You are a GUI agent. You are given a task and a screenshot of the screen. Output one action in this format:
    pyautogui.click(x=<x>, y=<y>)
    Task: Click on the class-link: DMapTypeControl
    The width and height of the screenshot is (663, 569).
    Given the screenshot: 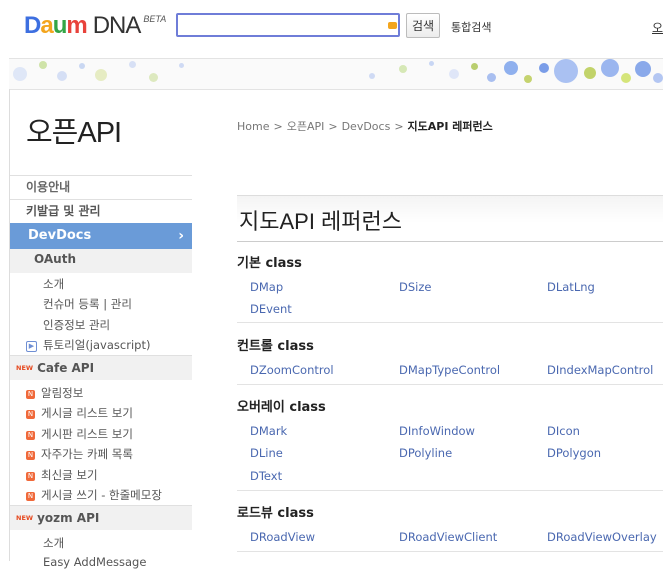 What is the action you would take?
    pyautogui.click(x=449, y=370)
    